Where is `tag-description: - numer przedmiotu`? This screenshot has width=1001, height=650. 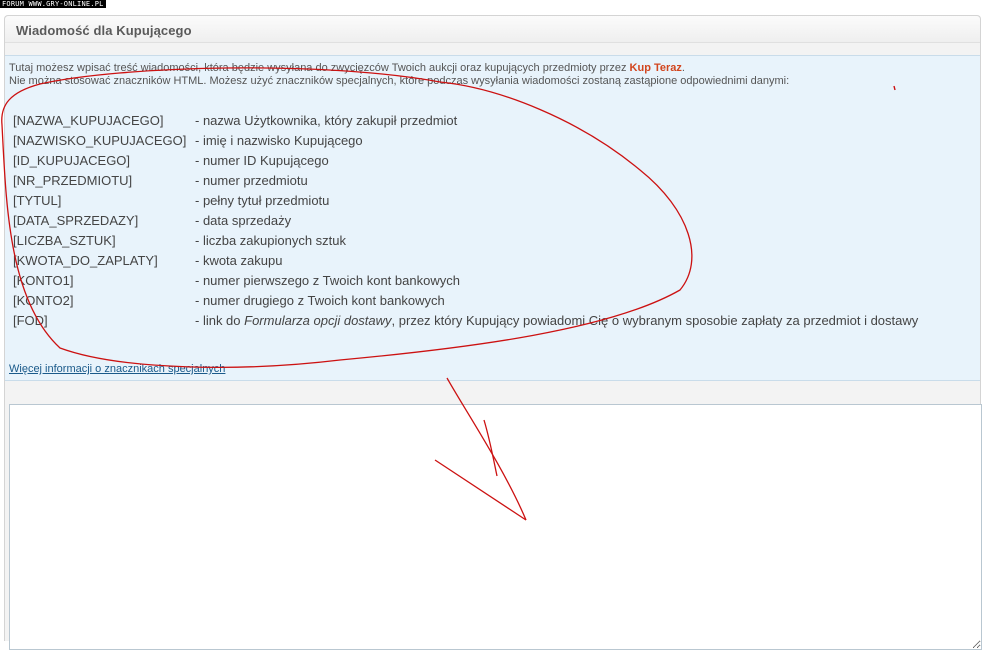
tag-description: - numer przedmiotu is located at coordinates (251, 180).